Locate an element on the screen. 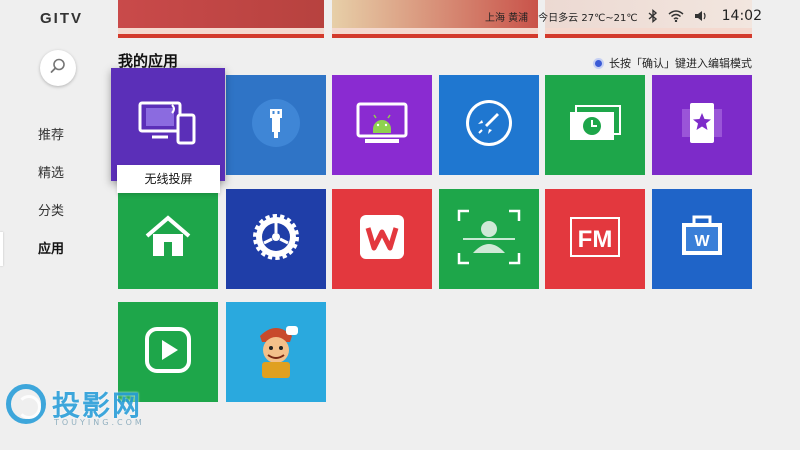 This screenshot has height=450, width=800. svg-text: FM is located at coordinates (595, 239).